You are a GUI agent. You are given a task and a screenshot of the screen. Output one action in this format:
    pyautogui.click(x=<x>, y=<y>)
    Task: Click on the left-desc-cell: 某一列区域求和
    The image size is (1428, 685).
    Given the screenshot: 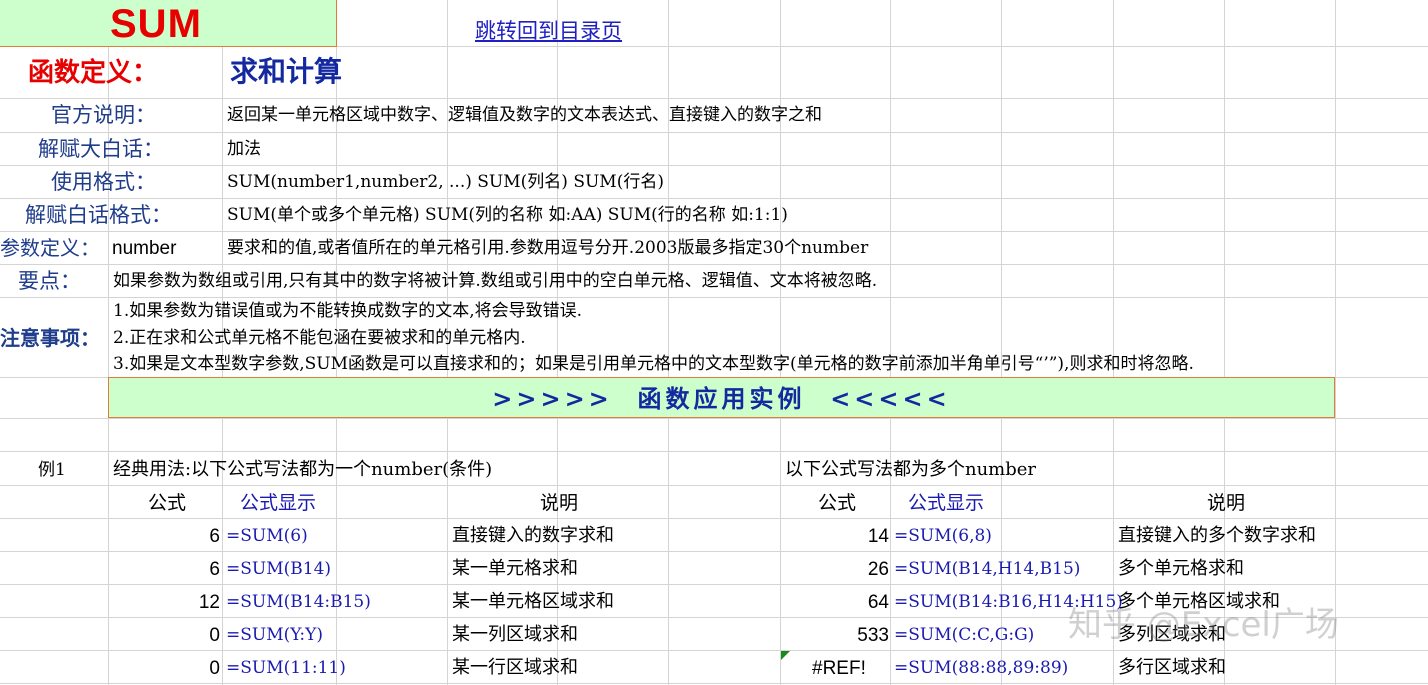 What is the action you would take?
    pyautogui.click(x=515, y=635)
    